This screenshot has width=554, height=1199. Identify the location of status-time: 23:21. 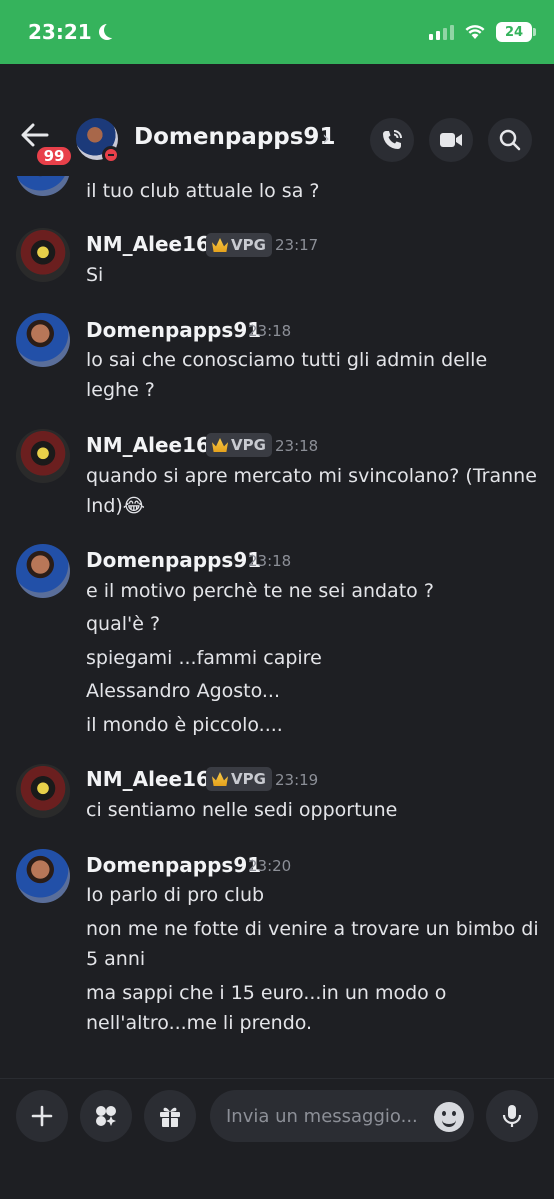
(60, 32).